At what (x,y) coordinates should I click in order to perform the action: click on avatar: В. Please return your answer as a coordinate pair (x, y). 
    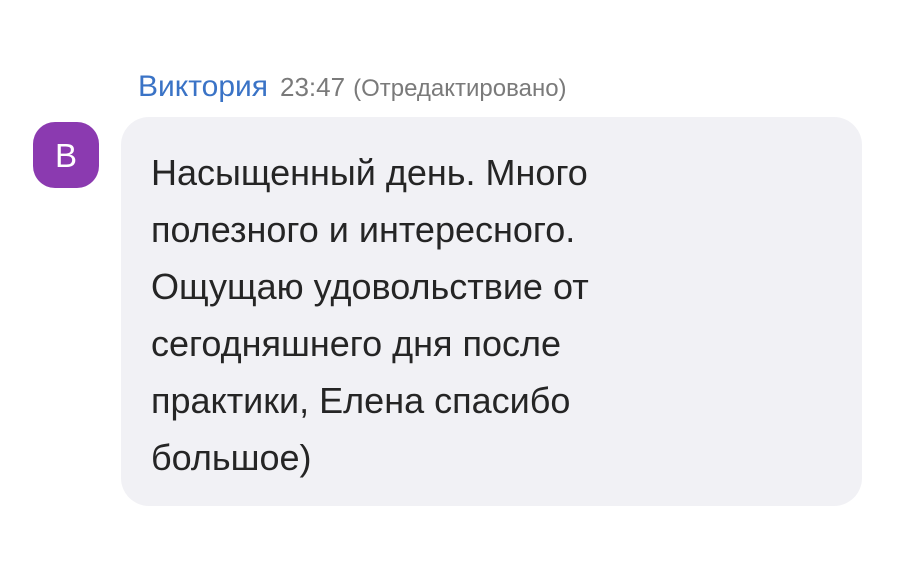
    Looking at the image, I should click on (66, 155).